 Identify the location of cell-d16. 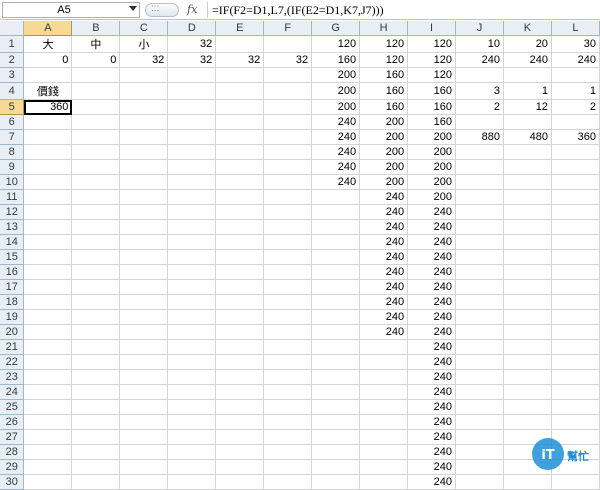
(192, 272).